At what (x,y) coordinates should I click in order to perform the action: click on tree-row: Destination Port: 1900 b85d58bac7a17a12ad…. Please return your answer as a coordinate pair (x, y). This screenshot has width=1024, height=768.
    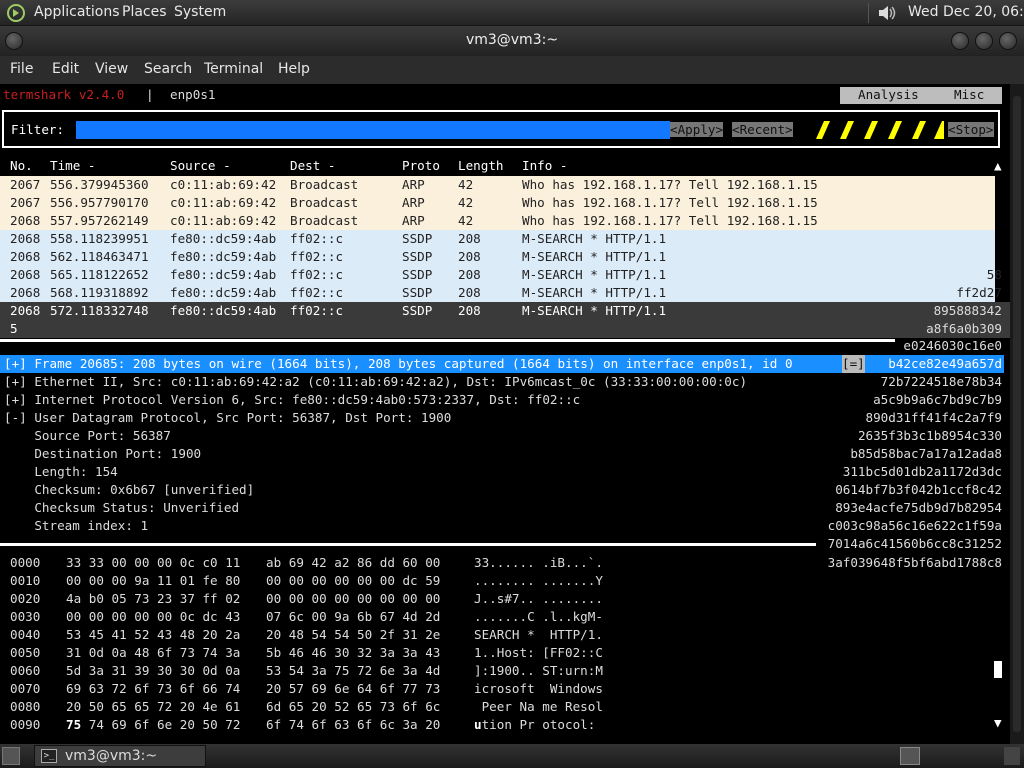
    Looking at the image, I should click on (502, 454).